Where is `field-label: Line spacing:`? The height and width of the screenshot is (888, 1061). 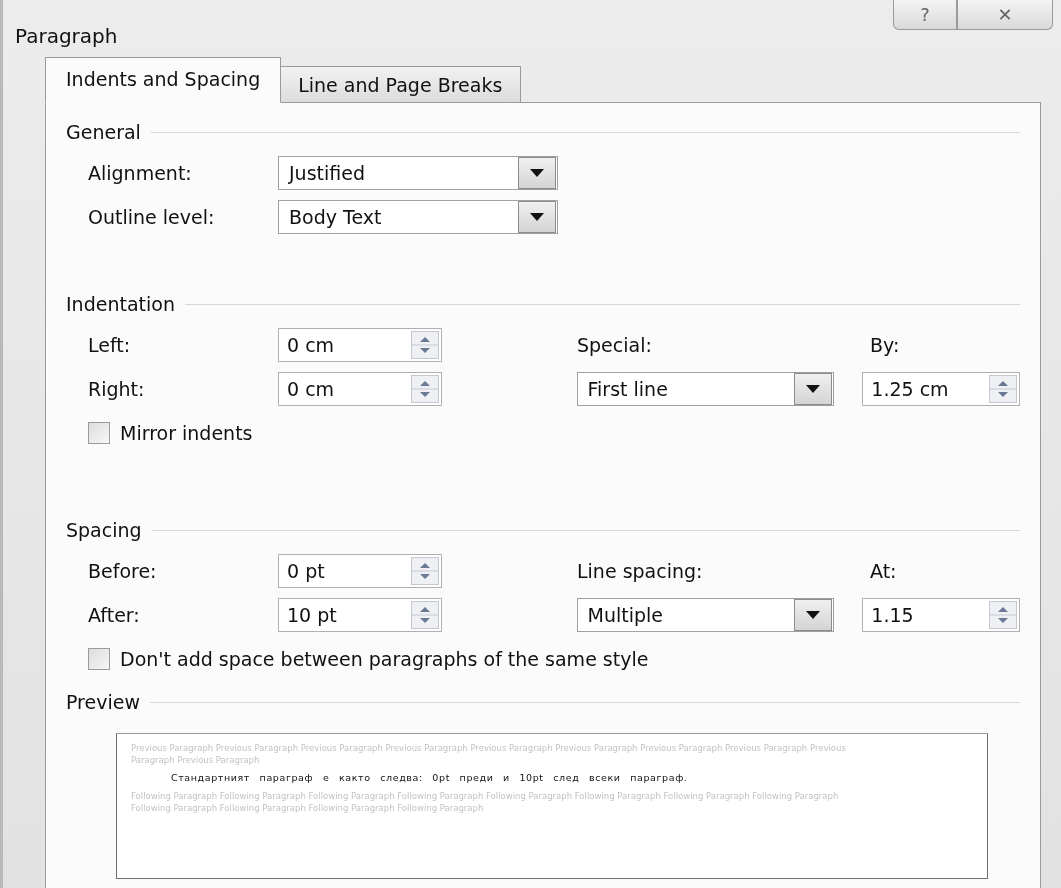 field-label: Line spacing: is located at coordinates (640, 571).